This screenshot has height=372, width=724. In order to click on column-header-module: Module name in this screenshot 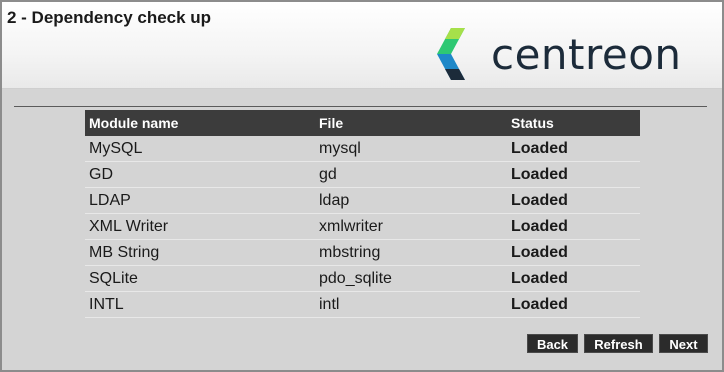, I will do `click(200, 123)`.